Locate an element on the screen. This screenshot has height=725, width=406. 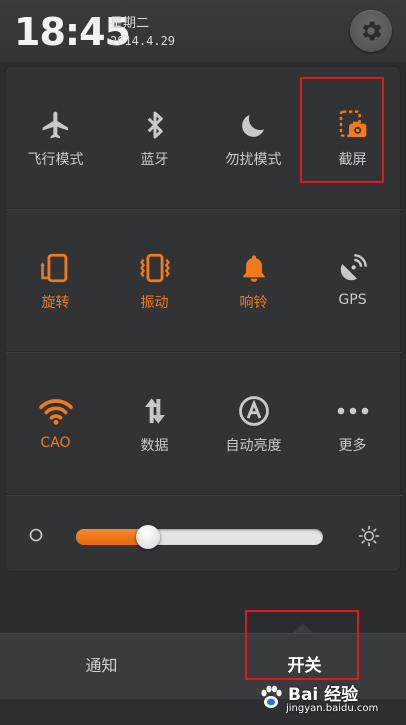
gps-icon is located at coordinates (353, 268).